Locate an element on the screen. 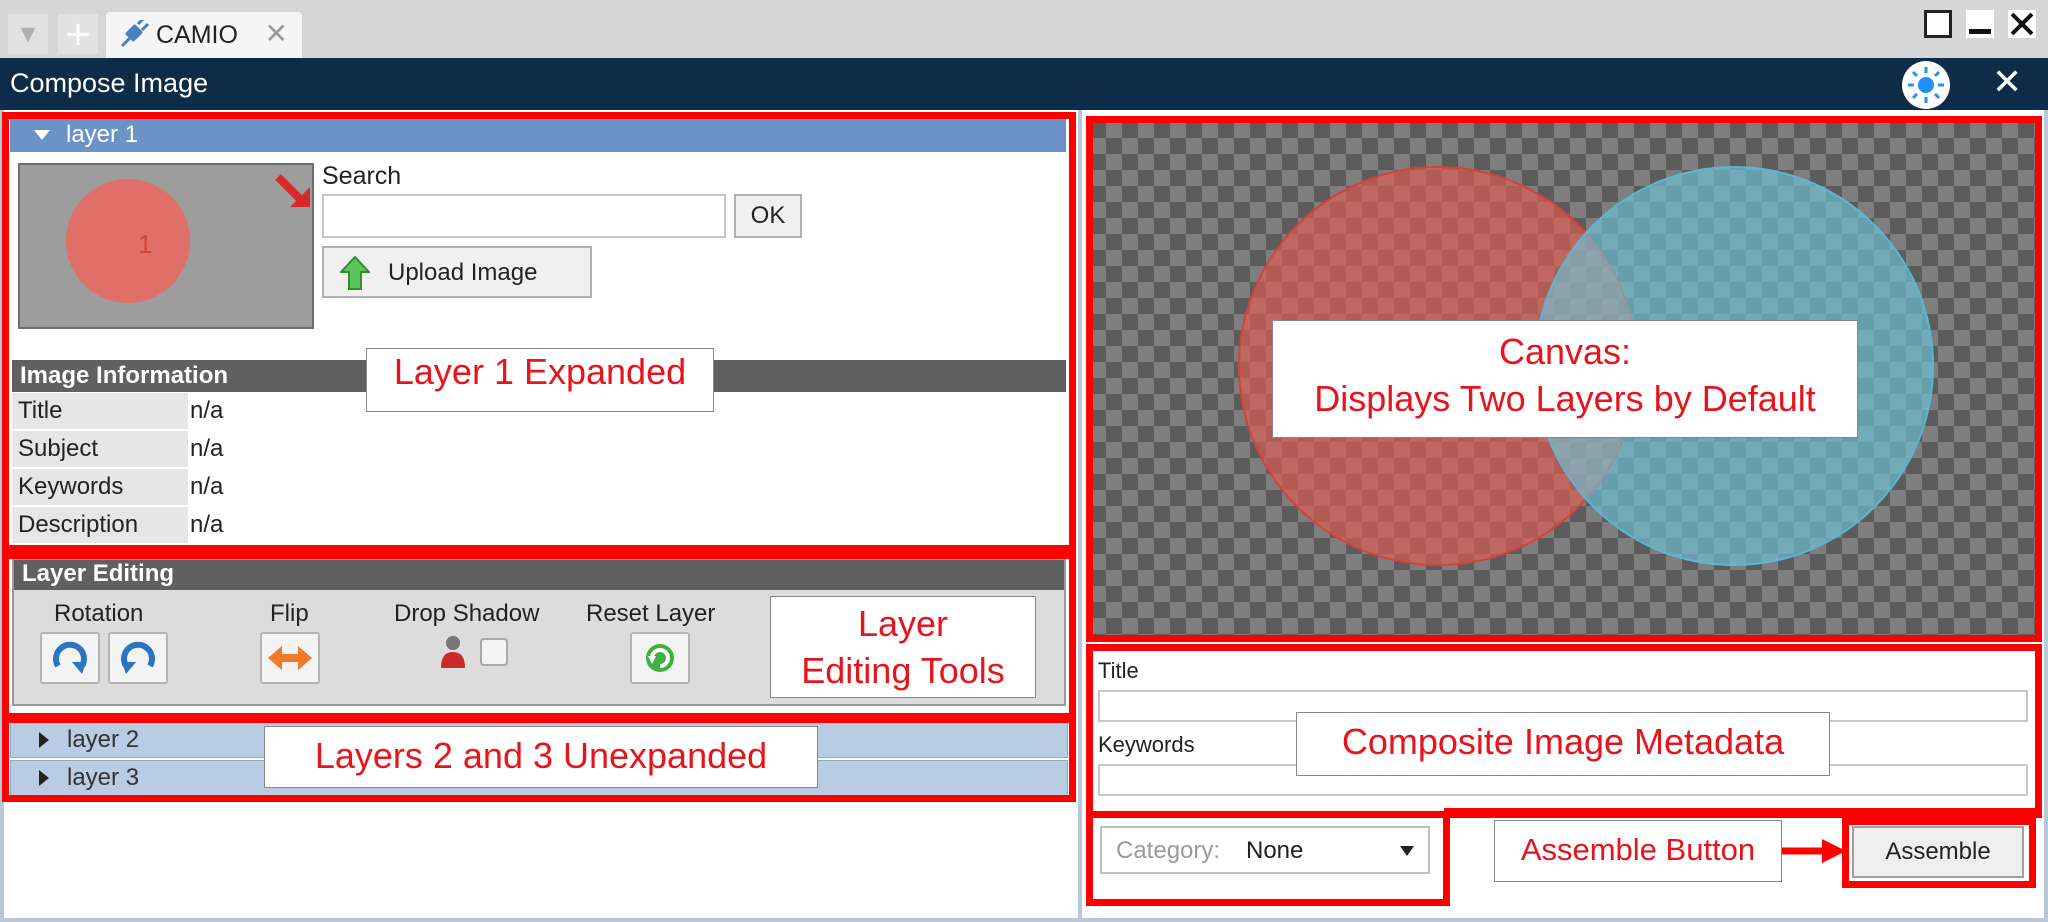 Image resolution: width=2048 pixels, height=922 pixels. close-icon is located at coordinates (2022, 24).